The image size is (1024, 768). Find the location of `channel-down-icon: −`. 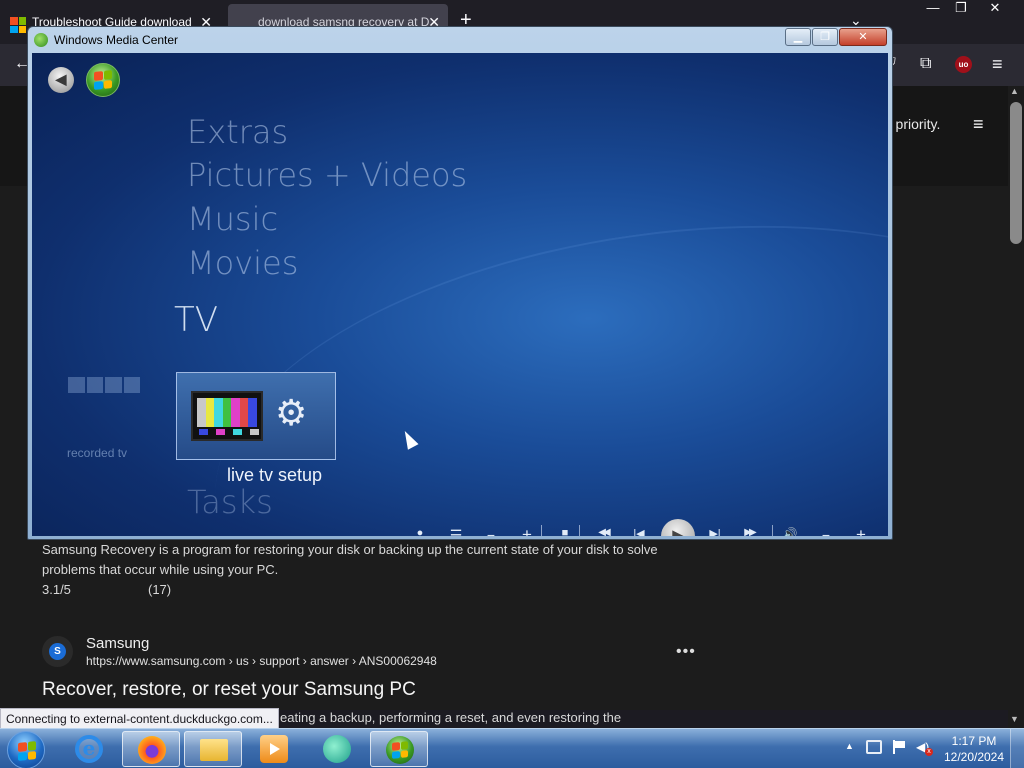

channel-down-icon: − is located at coordinates (491, 531).